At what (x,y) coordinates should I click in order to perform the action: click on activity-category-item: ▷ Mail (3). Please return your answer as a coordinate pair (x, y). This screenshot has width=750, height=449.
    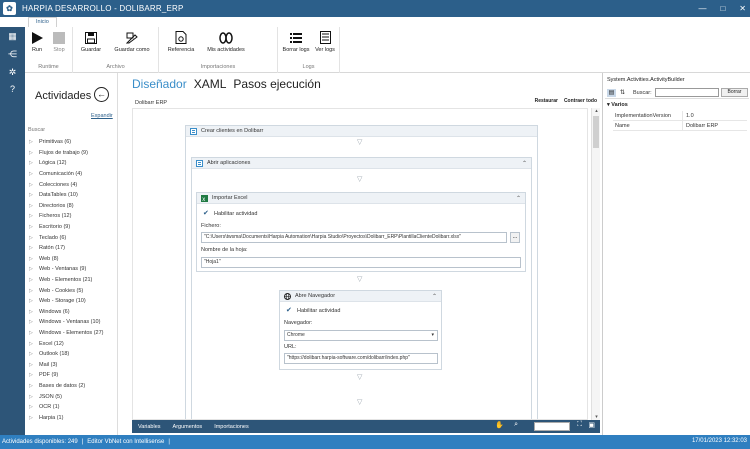
    Looking at the image, I should click on (73, 364).